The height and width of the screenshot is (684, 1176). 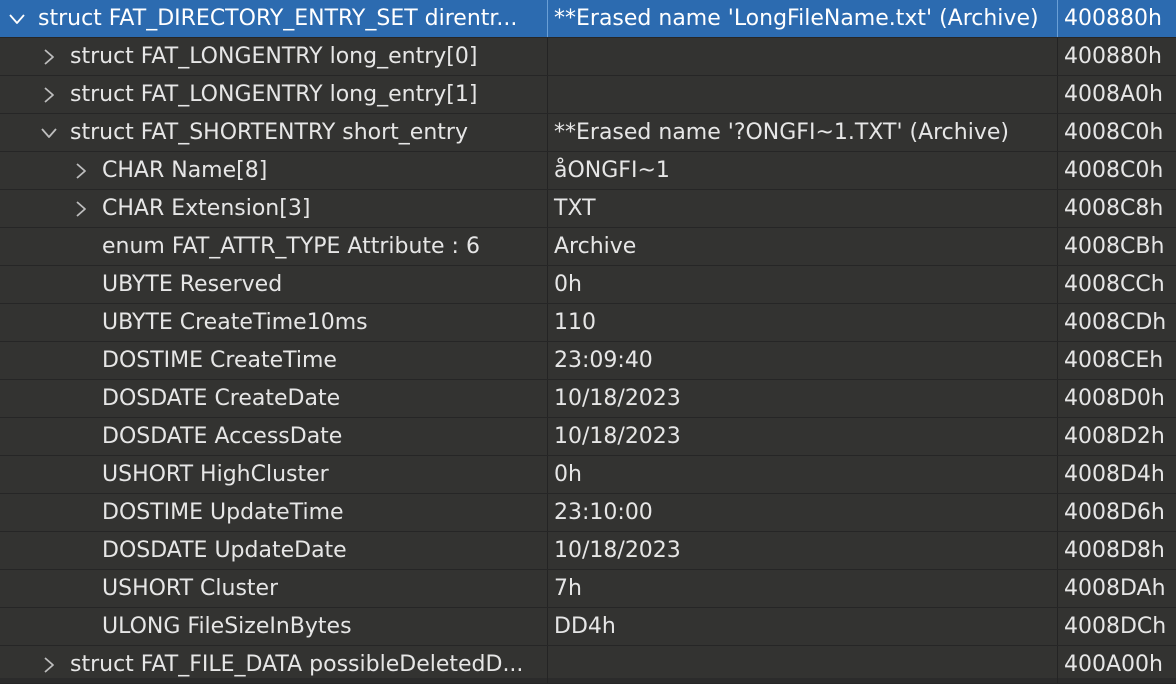 I want to click on name-cell: enum FAT_ATTR_TYPE Attribute : 6, so click(x=274, y=246).